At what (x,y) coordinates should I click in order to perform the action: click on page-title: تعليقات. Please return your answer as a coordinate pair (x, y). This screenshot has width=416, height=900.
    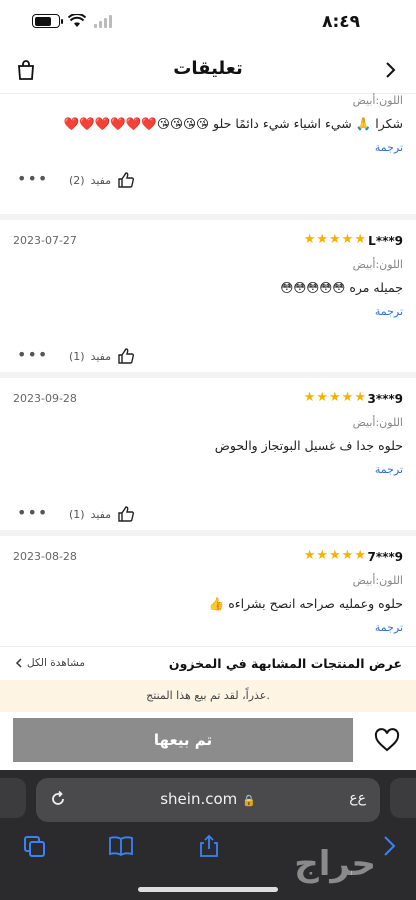
    Looking at the image, I should click on (208, 68).